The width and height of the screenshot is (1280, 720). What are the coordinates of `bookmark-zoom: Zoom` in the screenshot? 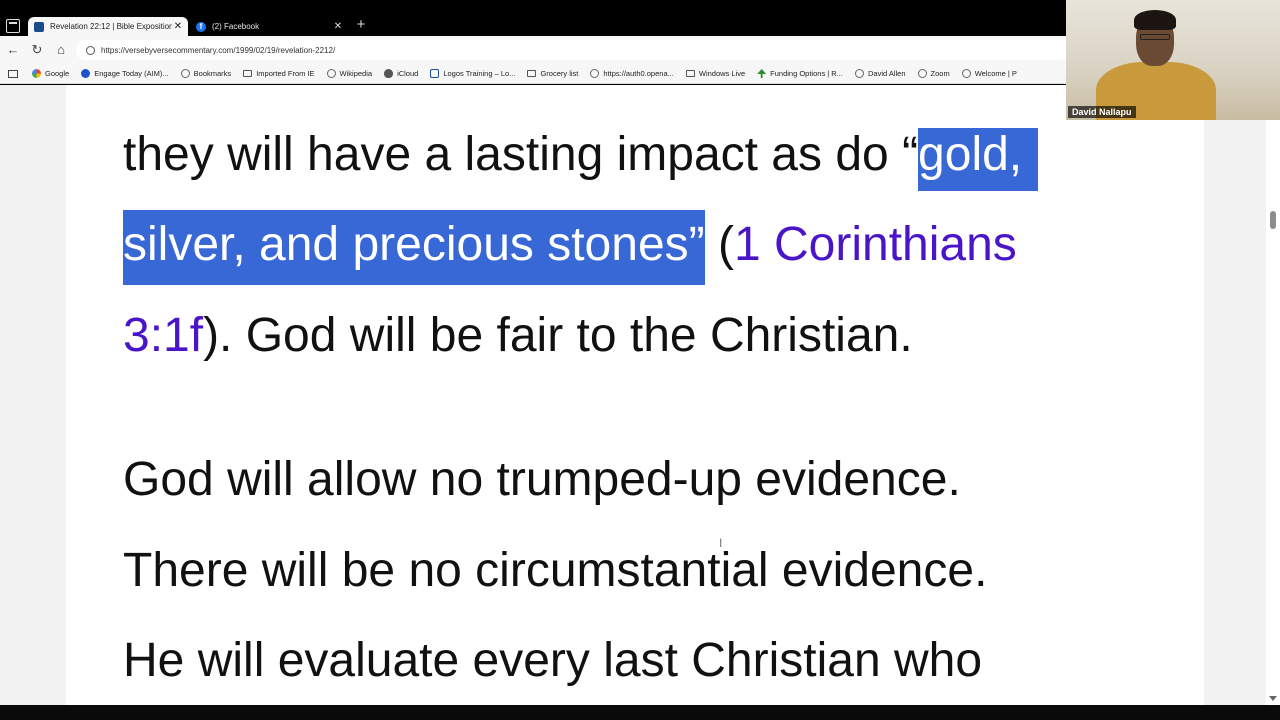 It's located at (933, 73).